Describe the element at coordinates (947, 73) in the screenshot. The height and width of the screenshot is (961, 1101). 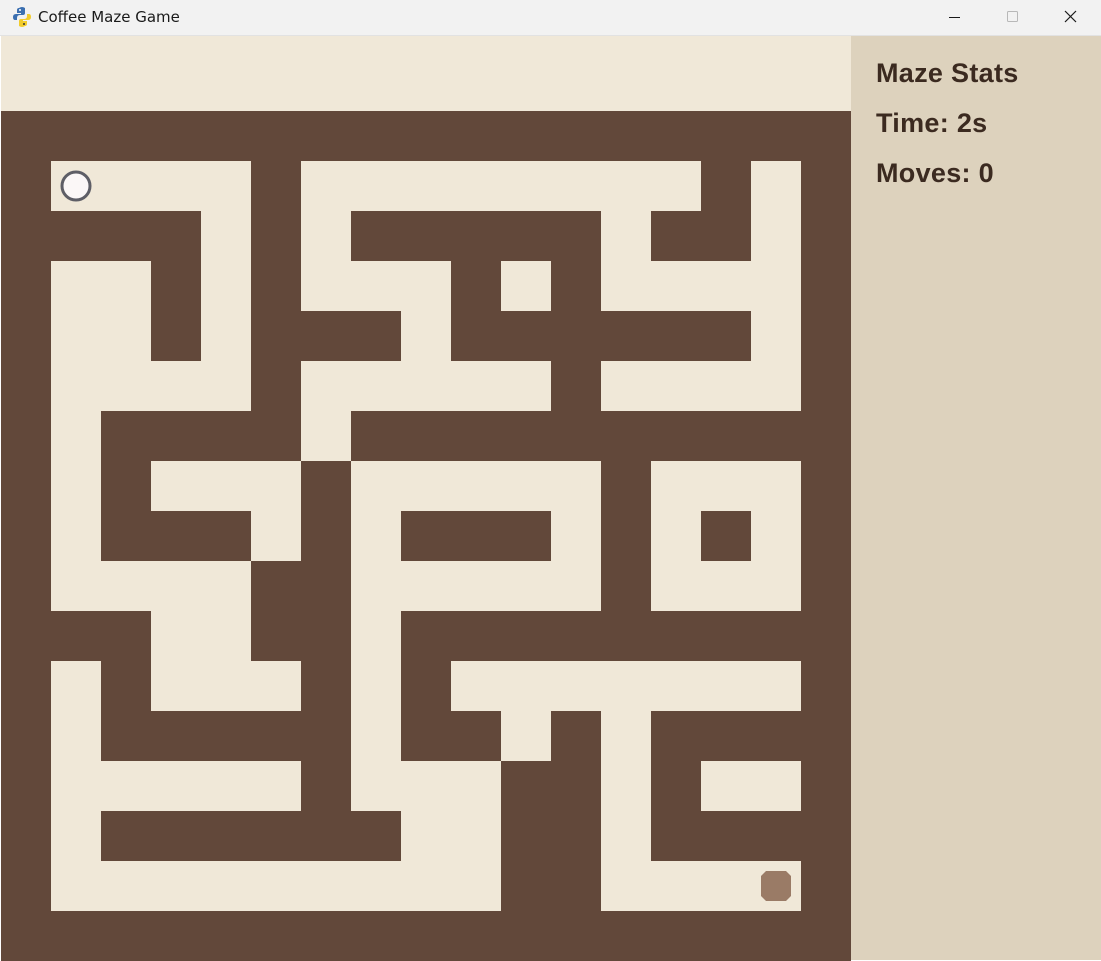
I see `stats-title: Maze Stats` at that location.